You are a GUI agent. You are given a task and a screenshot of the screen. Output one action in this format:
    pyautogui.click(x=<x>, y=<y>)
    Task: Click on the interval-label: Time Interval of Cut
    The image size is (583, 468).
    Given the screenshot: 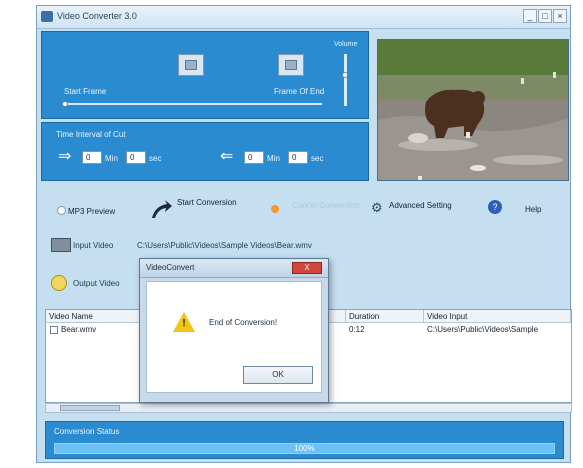 What is the action you would take?
    pyautogui.click(x=91, y=134)
    